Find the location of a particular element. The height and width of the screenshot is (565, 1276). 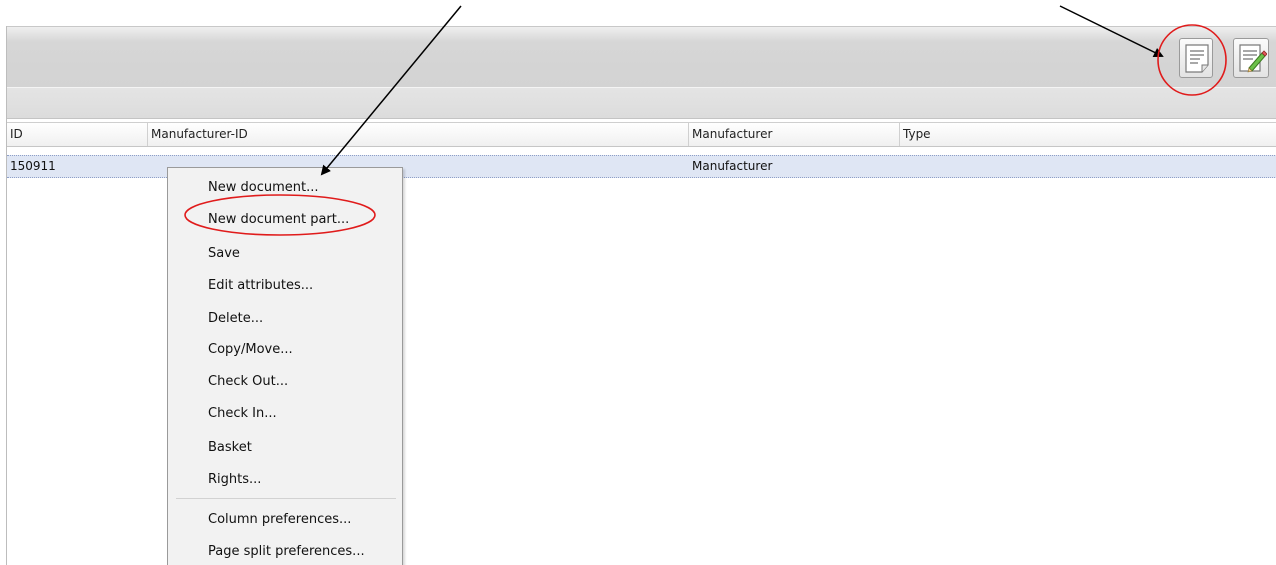

column-header-id: ID is located at coordinates (77, 134).